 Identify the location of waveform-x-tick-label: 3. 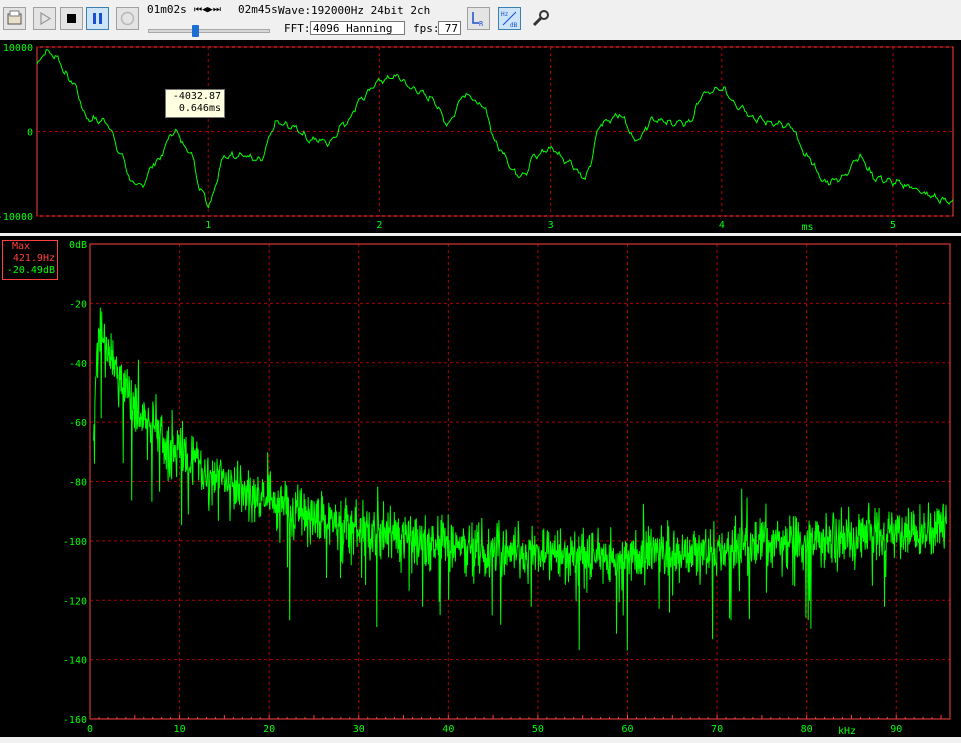
(551, 225).